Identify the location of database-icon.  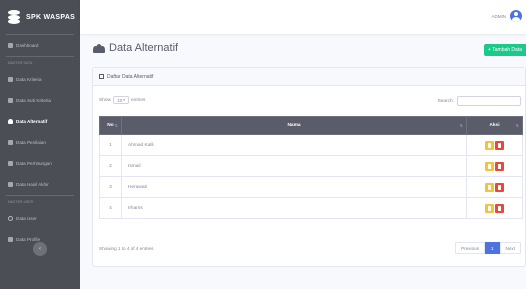
(14, 17).